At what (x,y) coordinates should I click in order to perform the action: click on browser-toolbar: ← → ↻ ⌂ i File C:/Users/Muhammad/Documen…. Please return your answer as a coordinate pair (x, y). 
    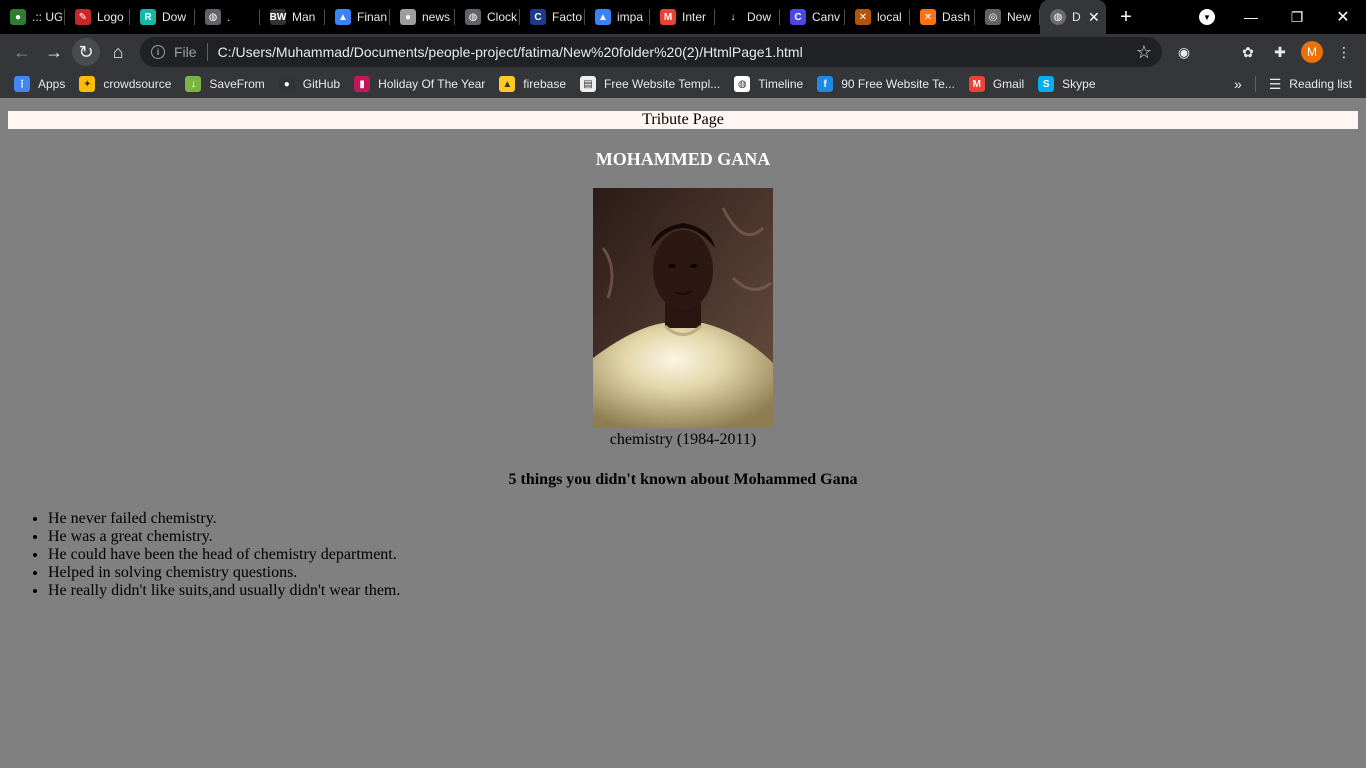
    Looking at the image, I should click on (683, 52).